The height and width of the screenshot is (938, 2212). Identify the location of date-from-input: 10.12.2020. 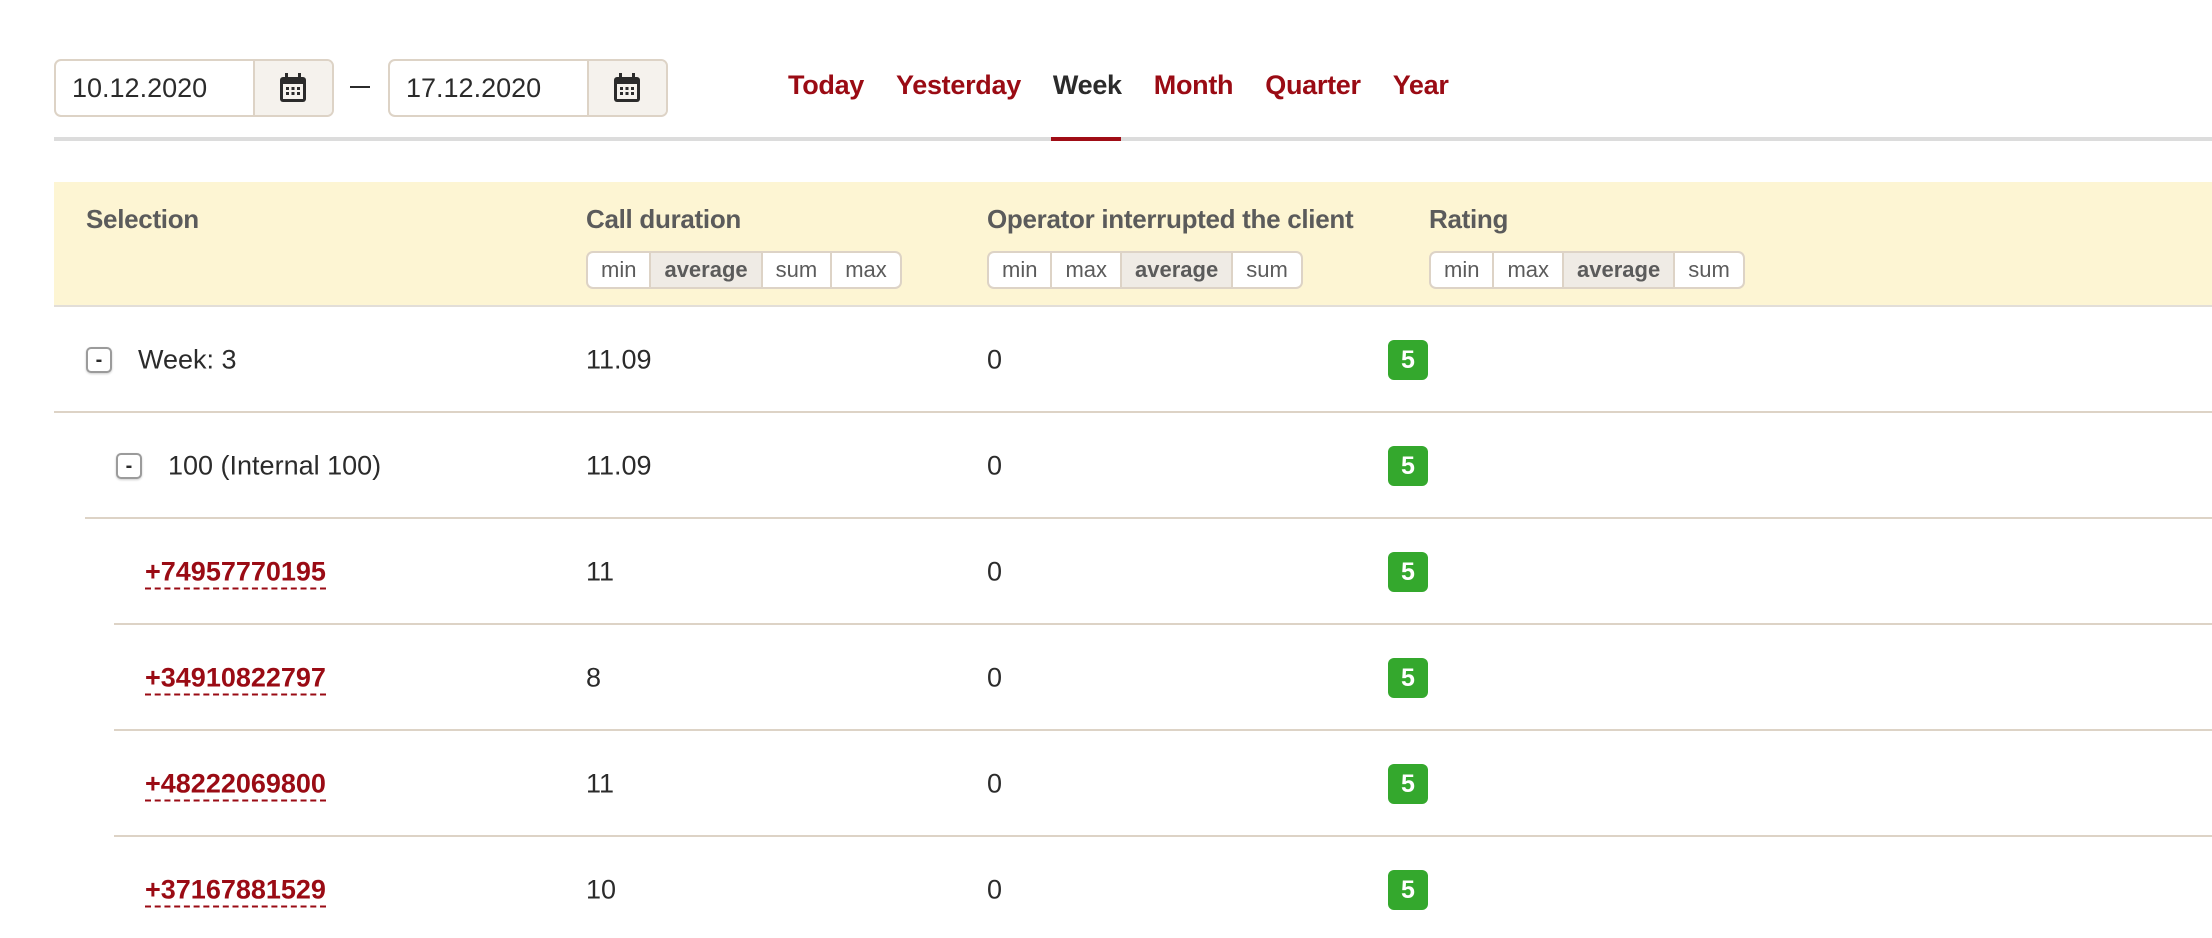
(155, 88).